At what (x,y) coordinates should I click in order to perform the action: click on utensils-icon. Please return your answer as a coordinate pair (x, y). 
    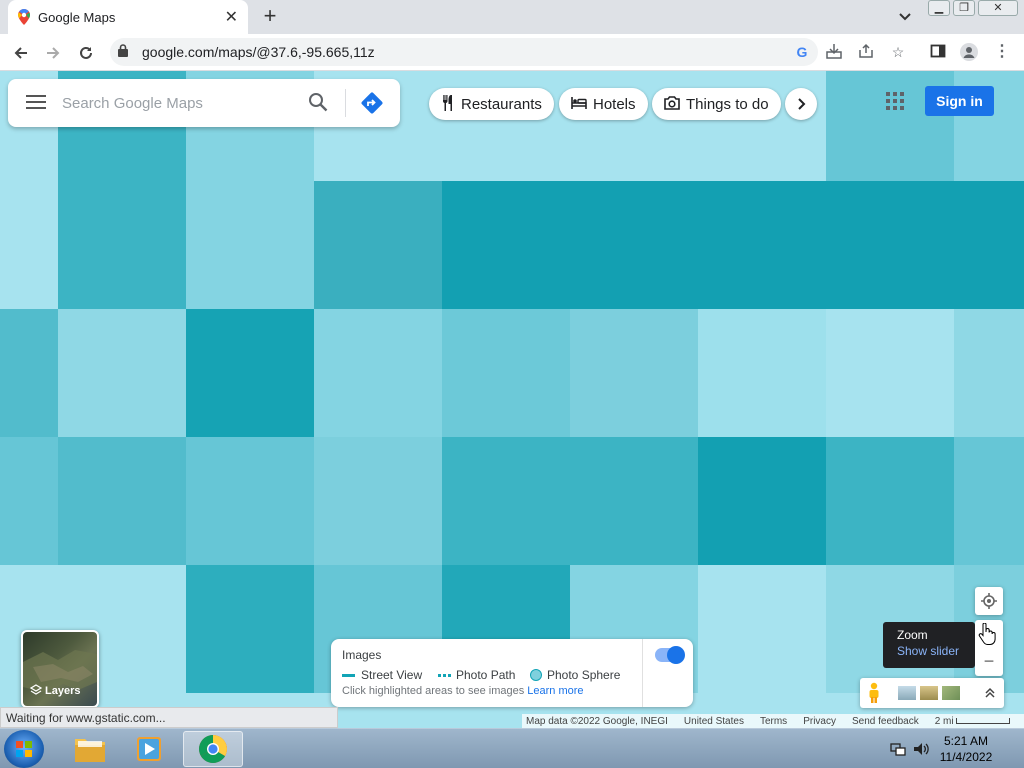
    Looking at the image, I should click on (448, 104).